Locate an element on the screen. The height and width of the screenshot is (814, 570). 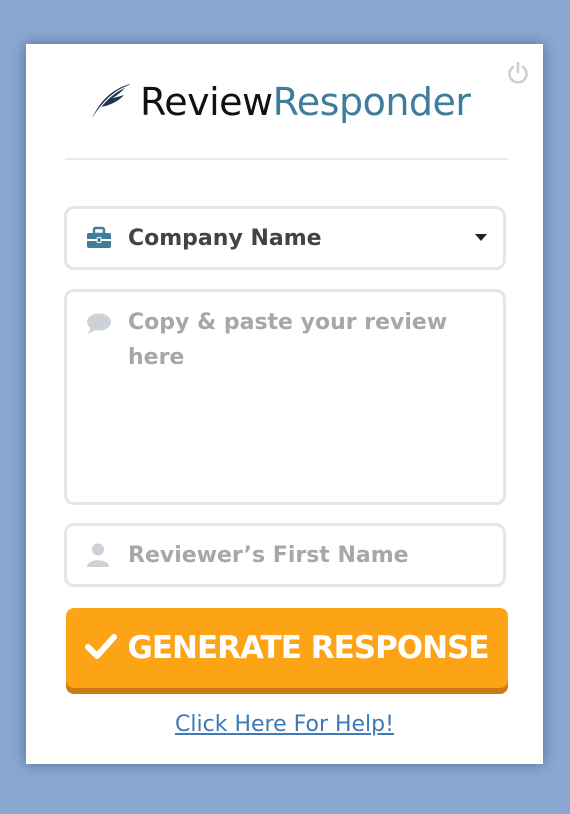
help-section: Click Here For Help! is located at coordinates (284, 724).